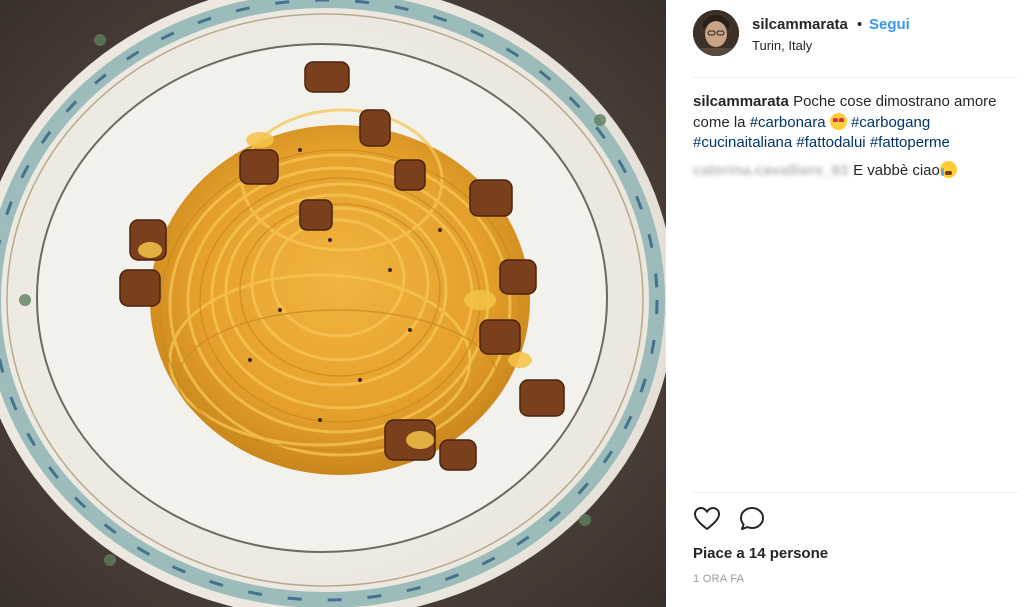 The image size is (1024, 607). Describe the element at coordinates (707, 519) in the screenshot. I see `heart-outline-icon` at that location.